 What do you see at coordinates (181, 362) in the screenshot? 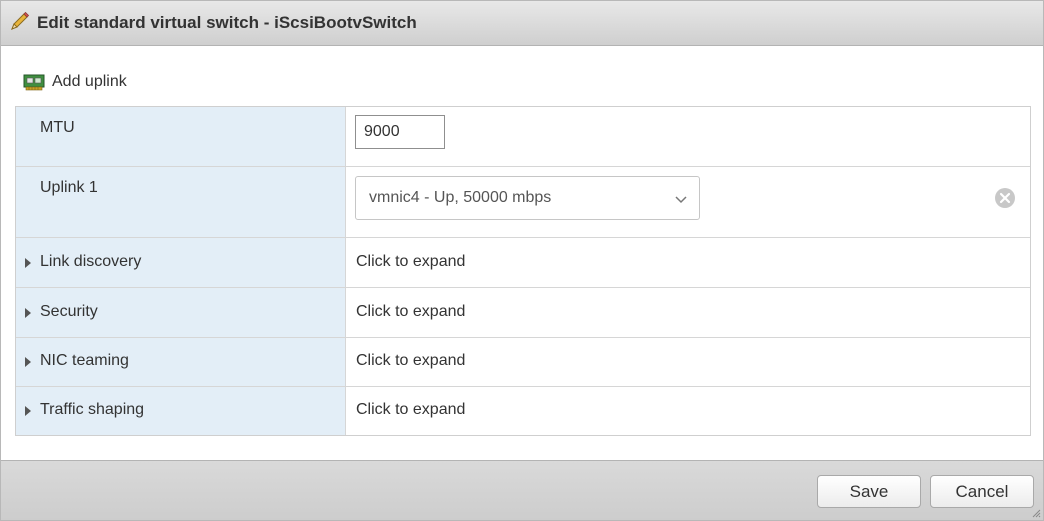
I see `nic-teaming-label-cell: NIC teaming` at bounding box center [181, 362].